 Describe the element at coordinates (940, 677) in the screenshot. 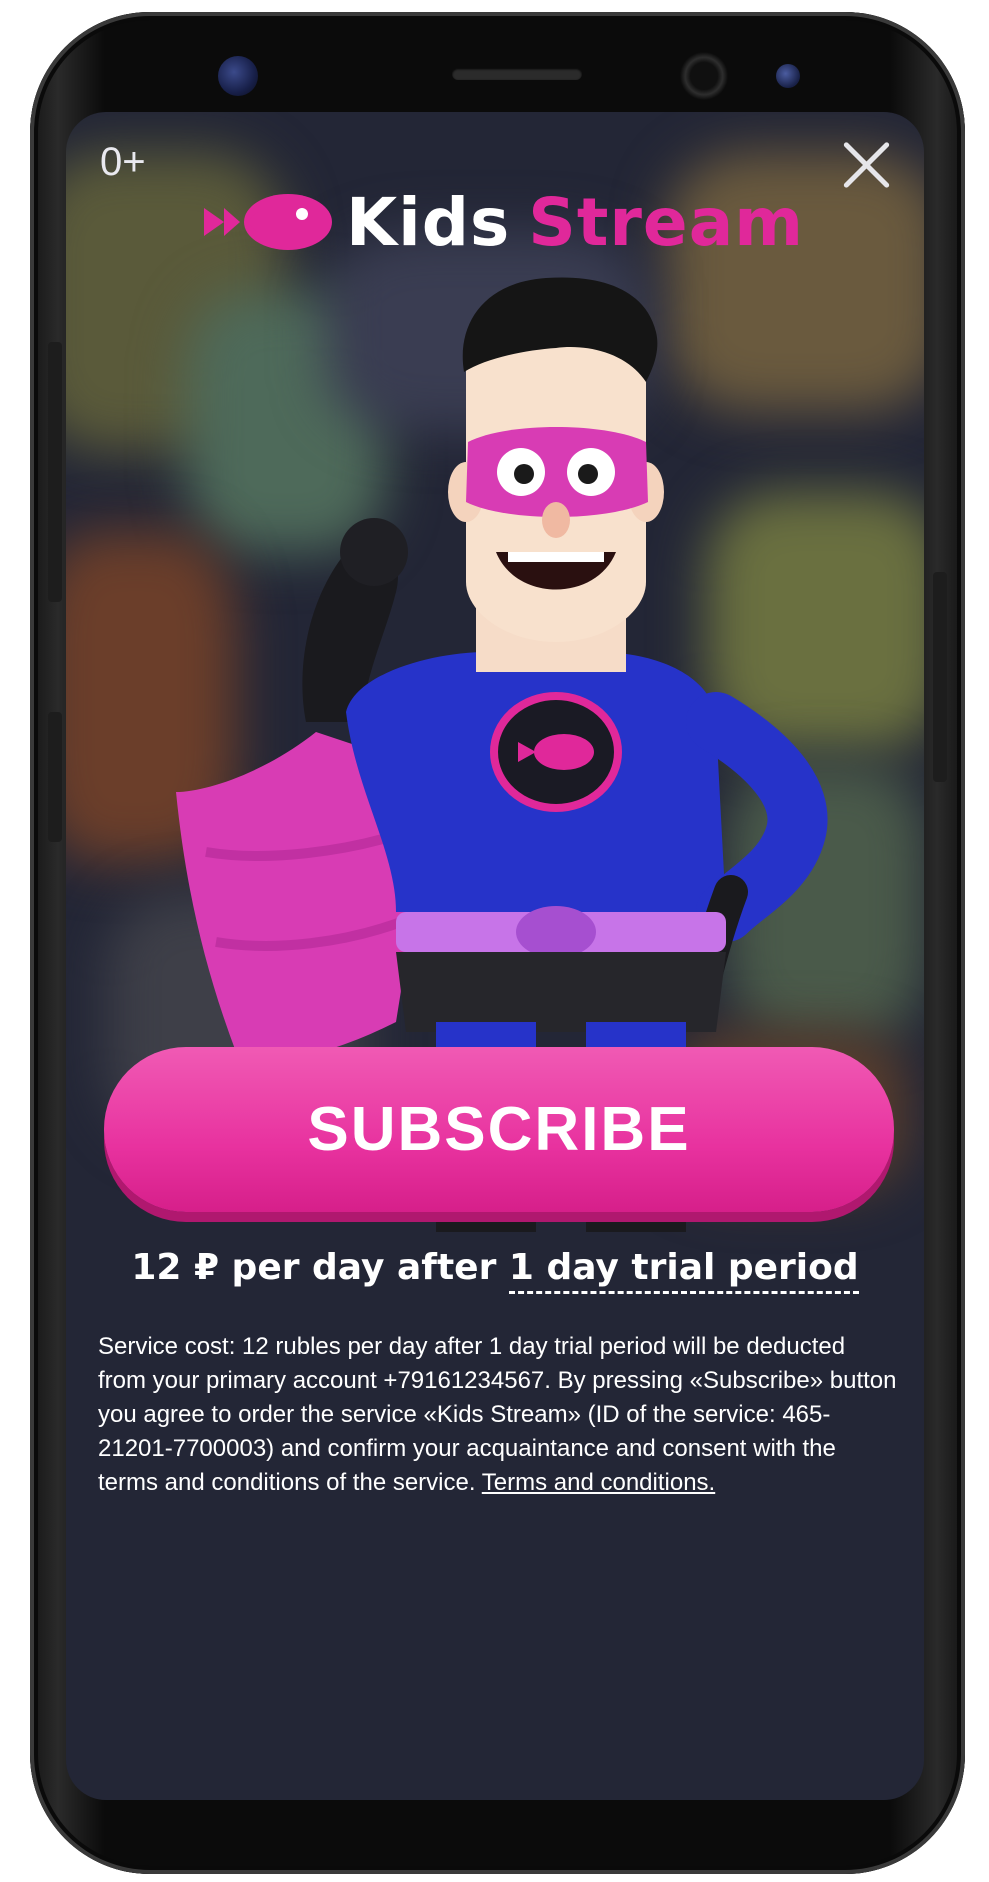

I see `side-button` at that location.